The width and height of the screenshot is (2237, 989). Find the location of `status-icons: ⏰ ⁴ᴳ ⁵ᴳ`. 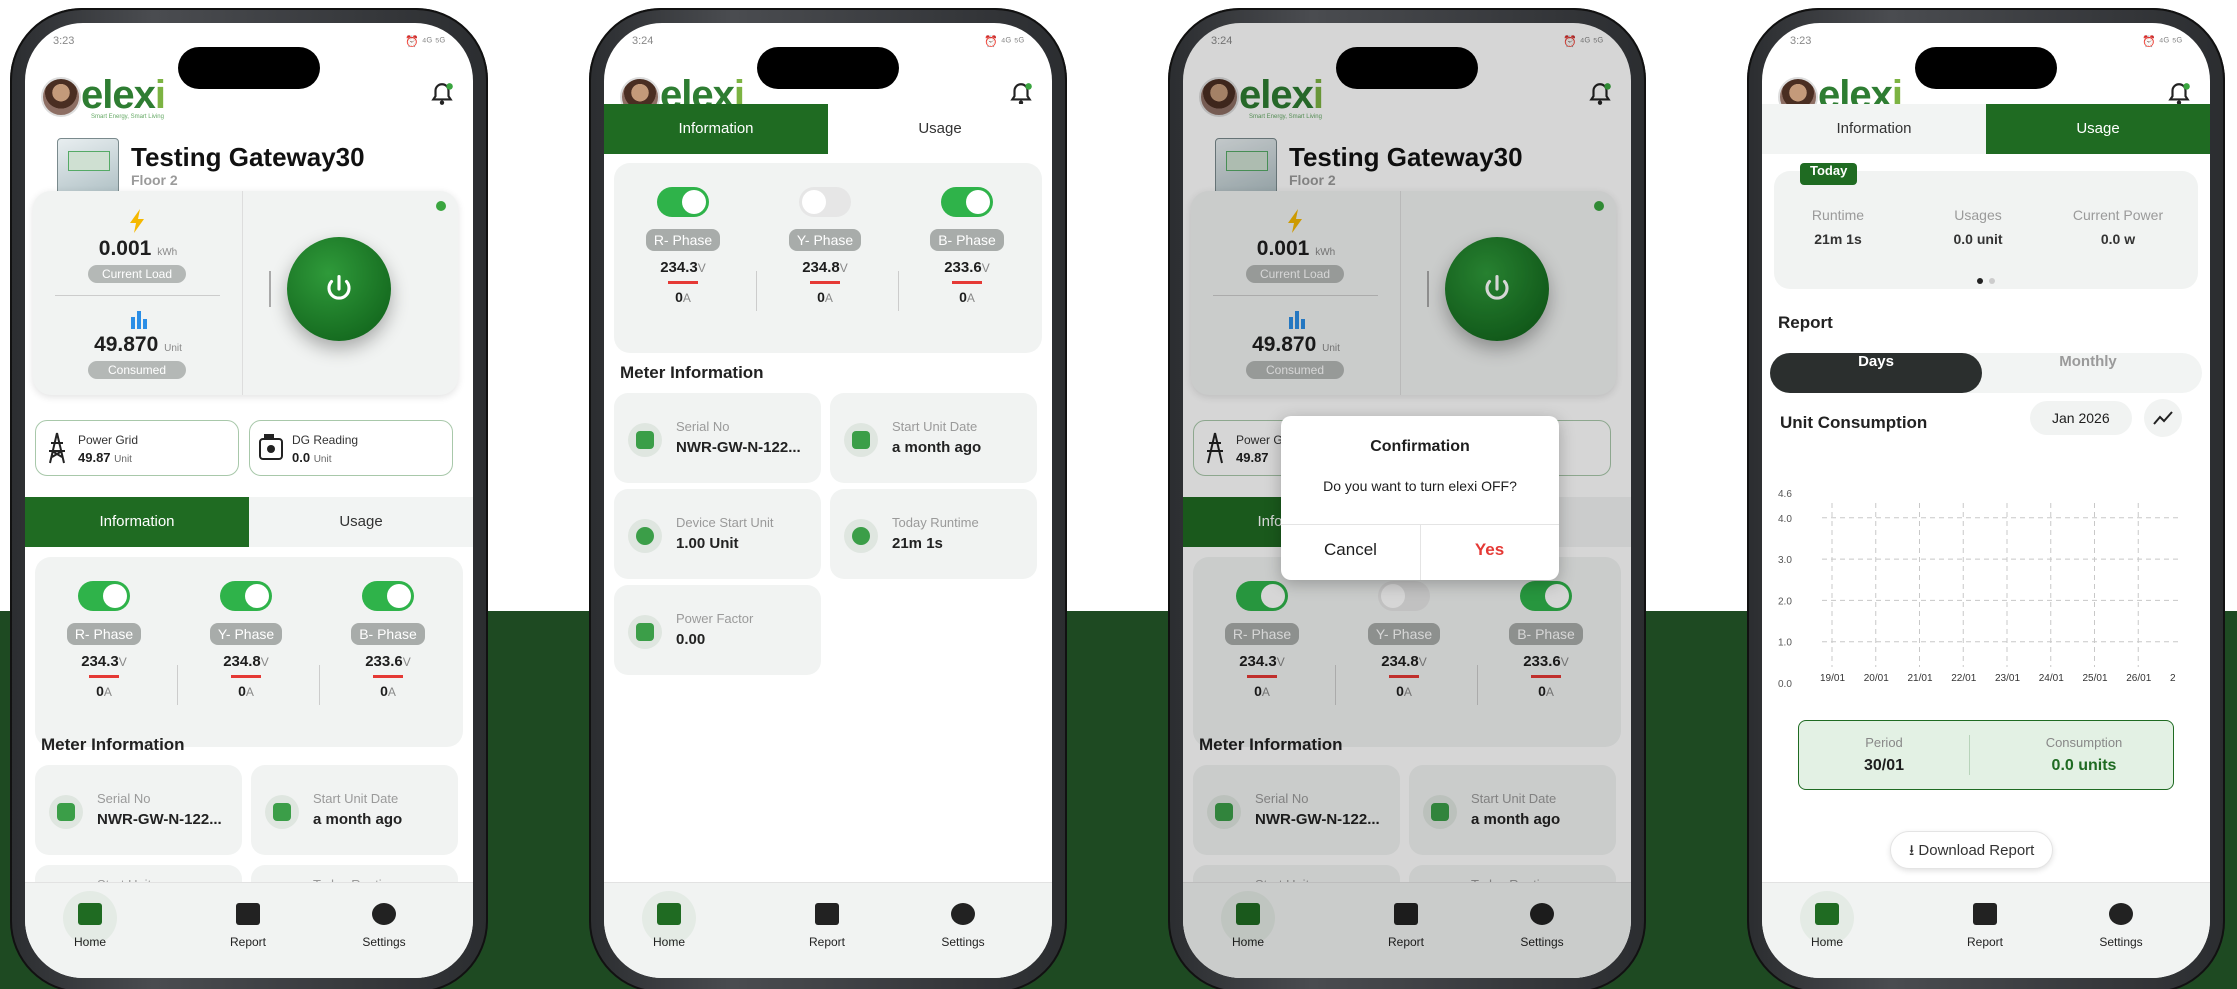

status-icons: ⏰ ⁴ᴳ ⁵ᴳ is located at coordinates (424, 42).